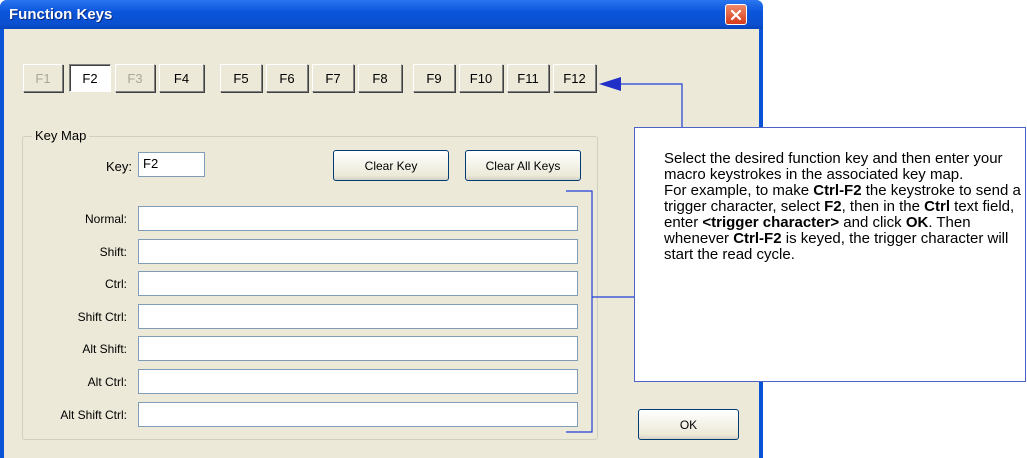 The image size is (1027, 458). What do you see at coordinates (651, 105) in the screenshot?
I see `callout-arrow-line` at bounding box center [651, 105].